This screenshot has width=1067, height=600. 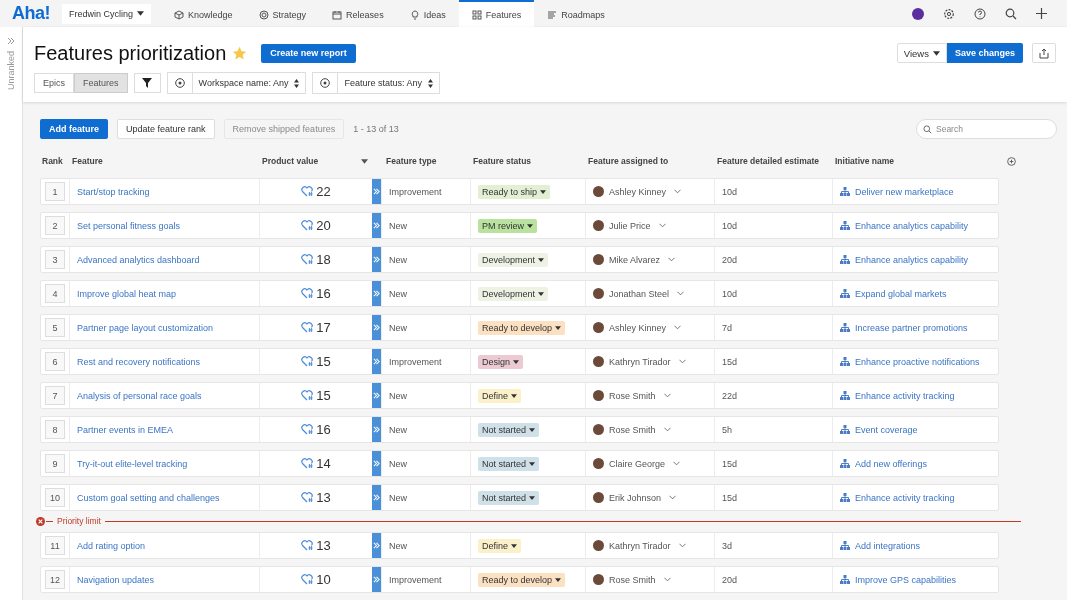 I want to click on nav-tab: Features, so click(x=496, y=13).